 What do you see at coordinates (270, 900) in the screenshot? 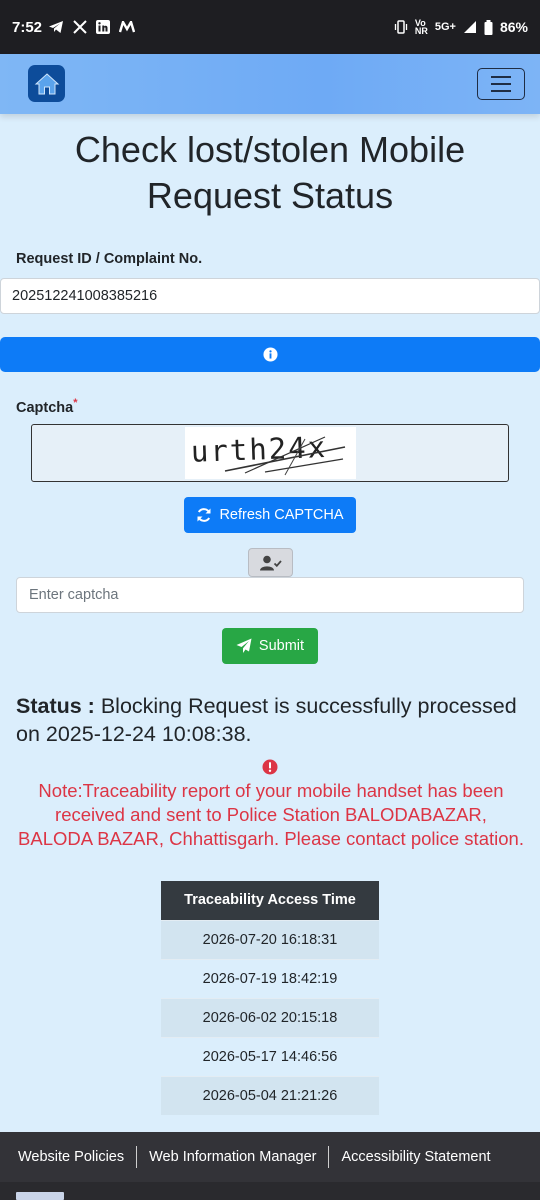
I see `table-header: Traceability Access Time` at bounding box center [270, 900].